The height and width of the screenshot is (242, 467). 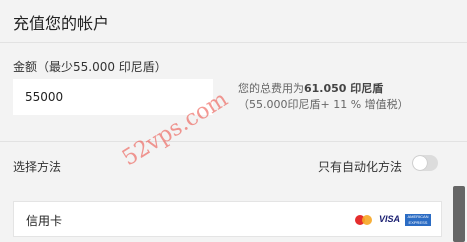 What do you see at coordinates (90, 67) in the screenshot?
I see `amount-label: 金额（最少55.000 印尼盾）` at bounding box center [90, 67].